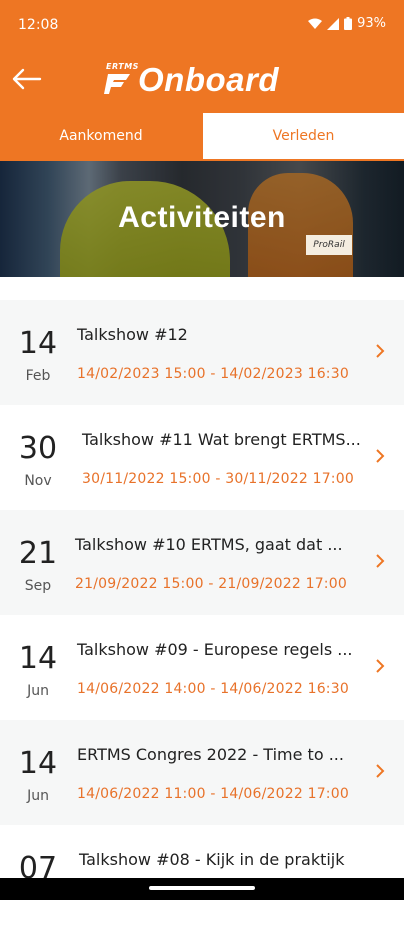 This screenshot has height=930, width=404. Describe the element at coordinates (218, 479) in the screenshot. I see `item-dates: 30/11/2022 15:00 - 30/11/2022 17:00` at that location.